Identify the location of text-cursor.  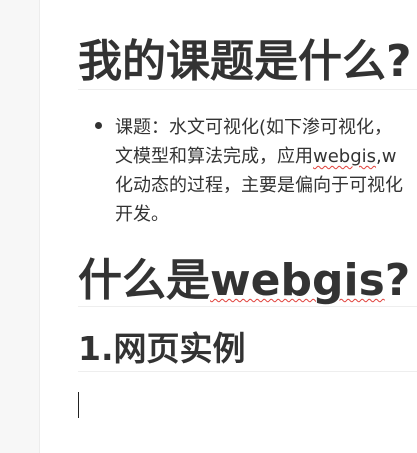
(78, 405).